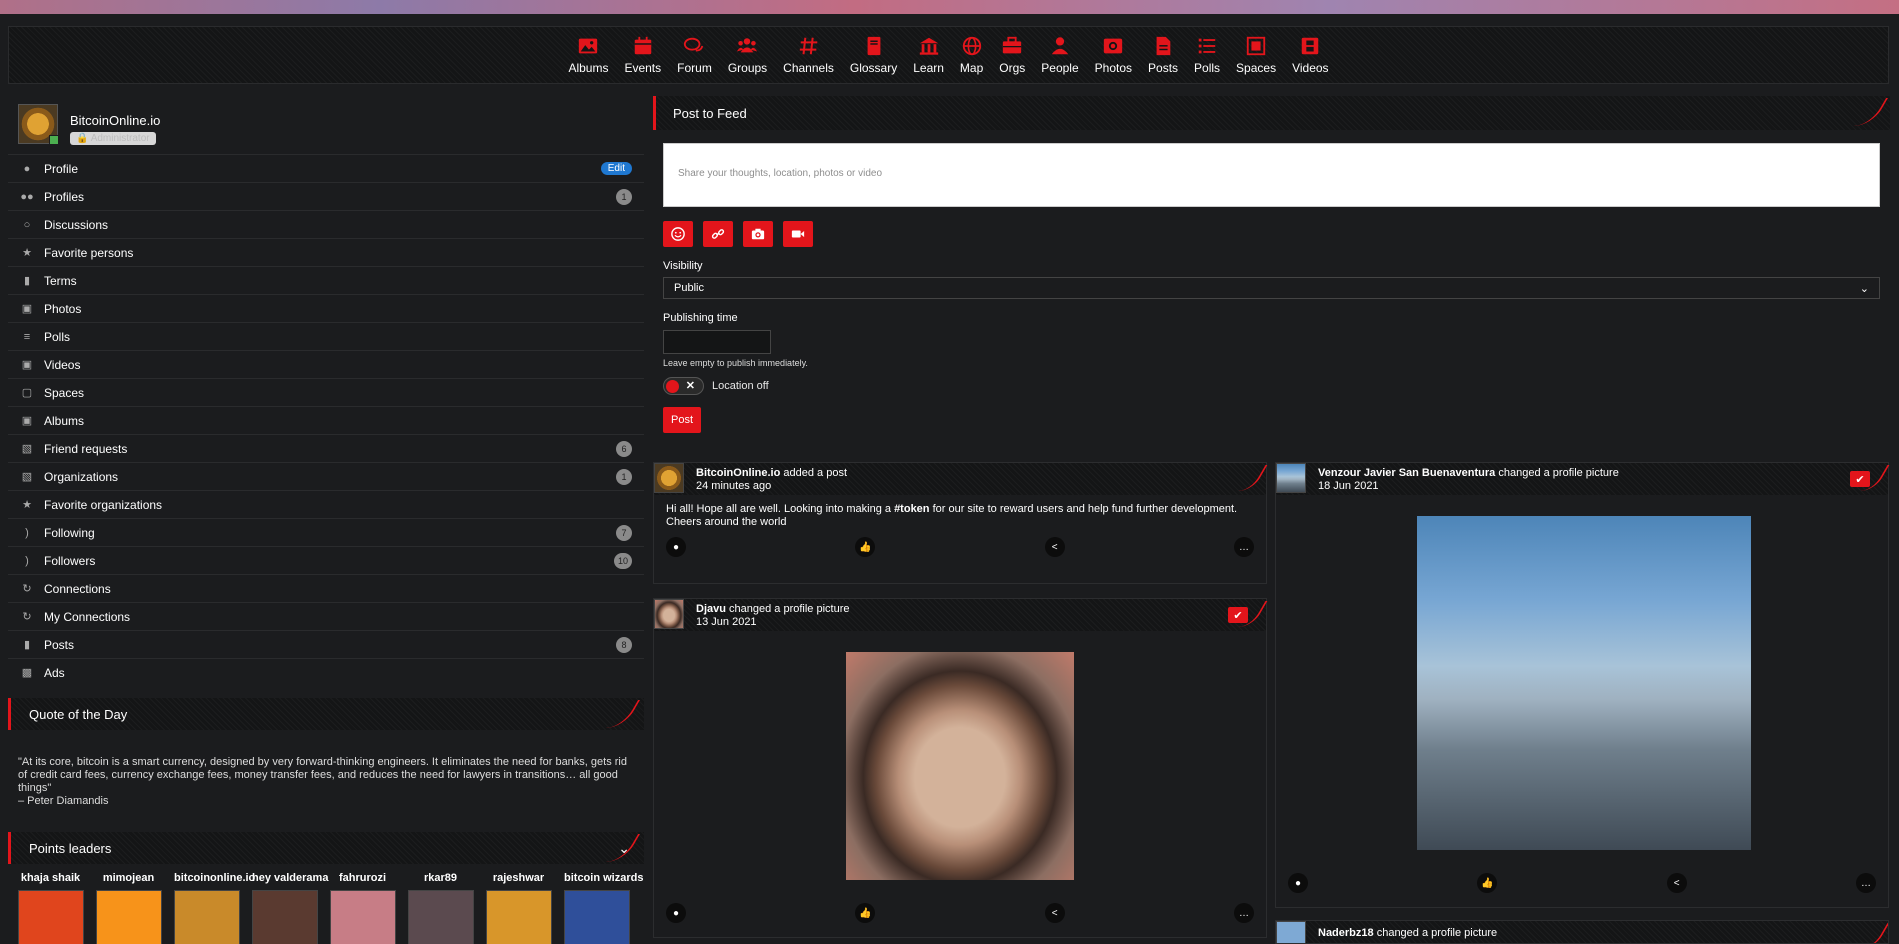  I want to click on sidebar-item-followers: ) Followers 10, so click(326, 560).